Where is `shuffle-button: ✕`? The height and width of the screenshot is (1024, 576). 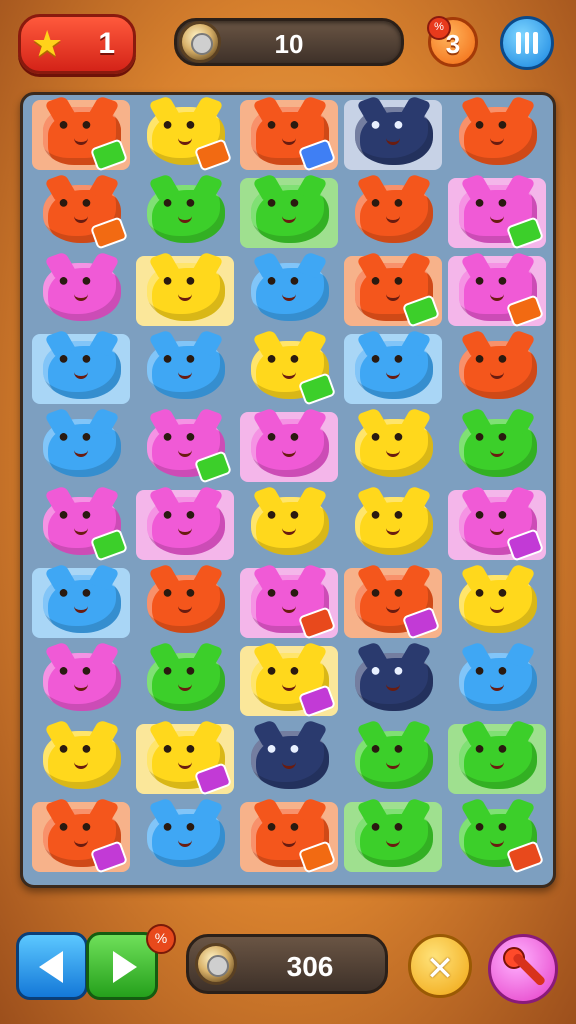
shuffle-button: ✕ is located at coordinates (440, 966).